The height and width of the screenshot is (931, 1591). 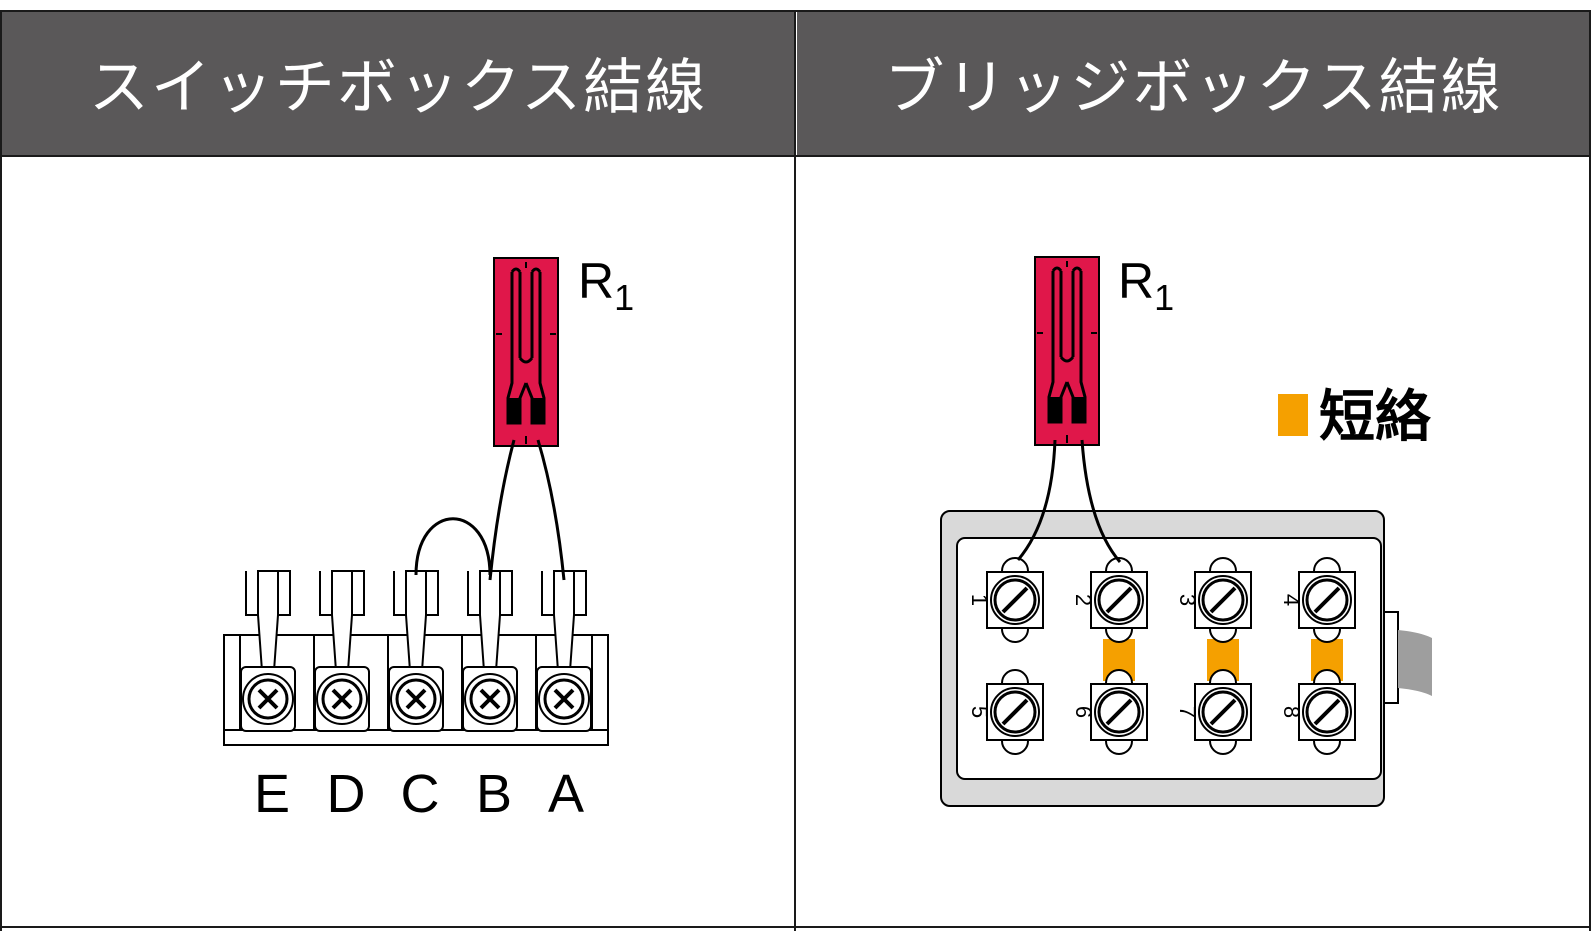 I want to click on terminal-number-5: 5, so click(x=979, y=712).